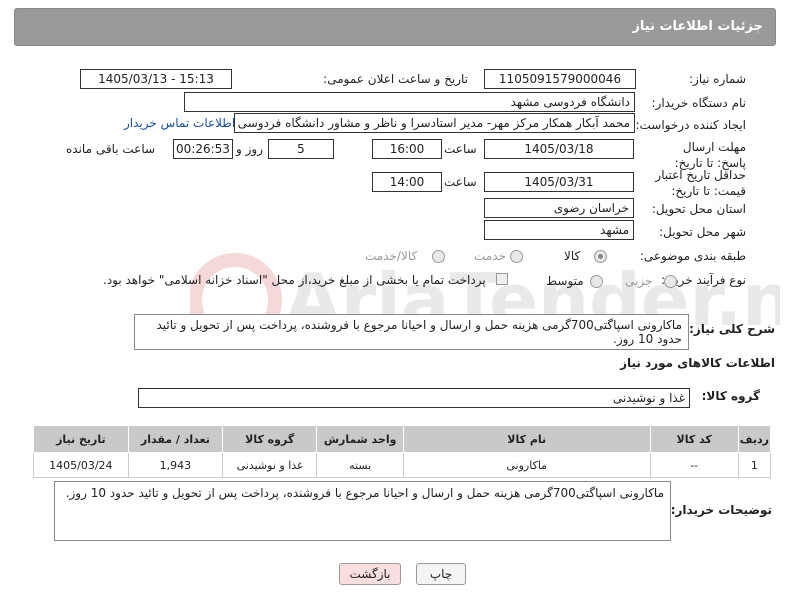 The width and height of the screenshot is (788, 598). Describe the element at coordinates (565, 281) in the screenshot. I see `process-option-medium: متوسط` at that location.